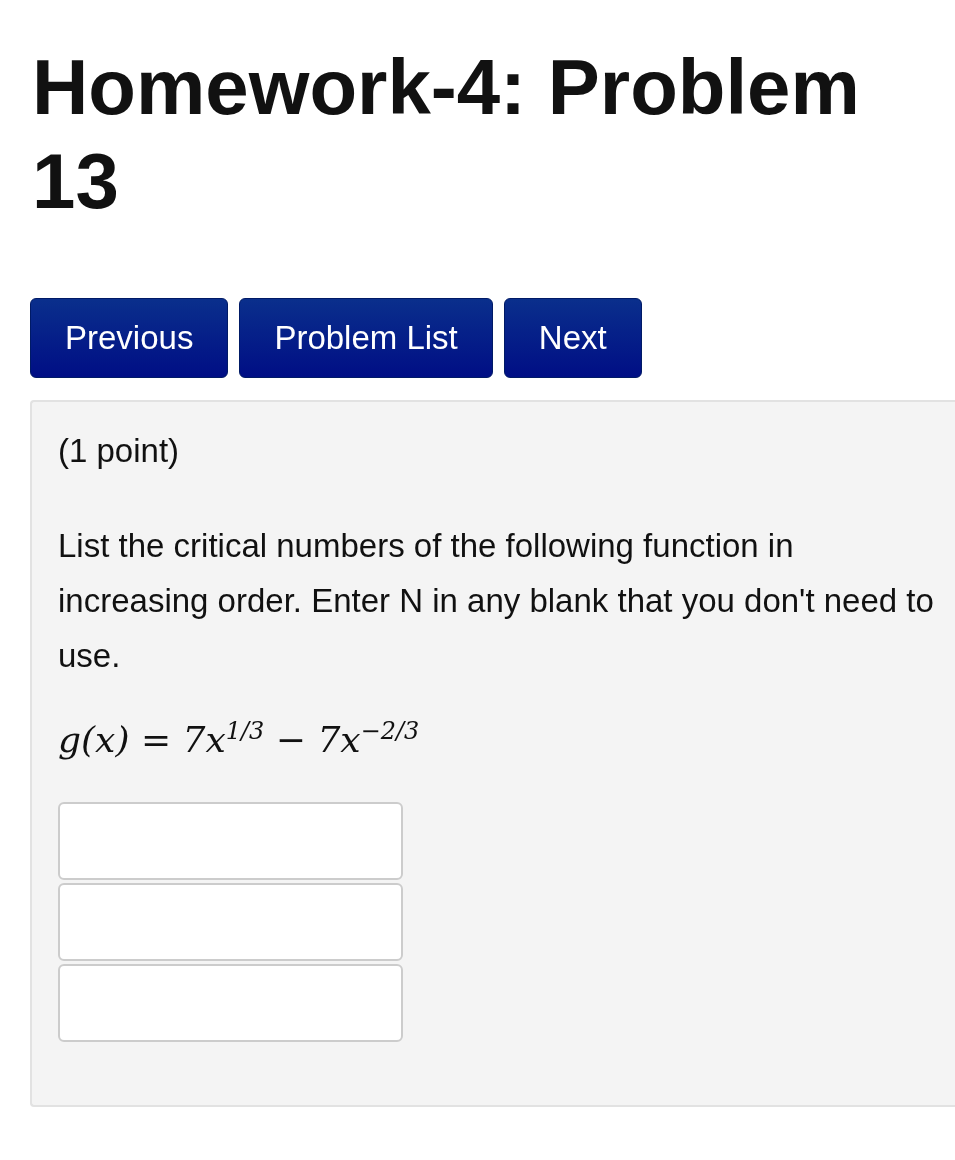  Describe the element at coordinates (119, 451) in the screenshot. I see `points-label: (1 point)` at that location.